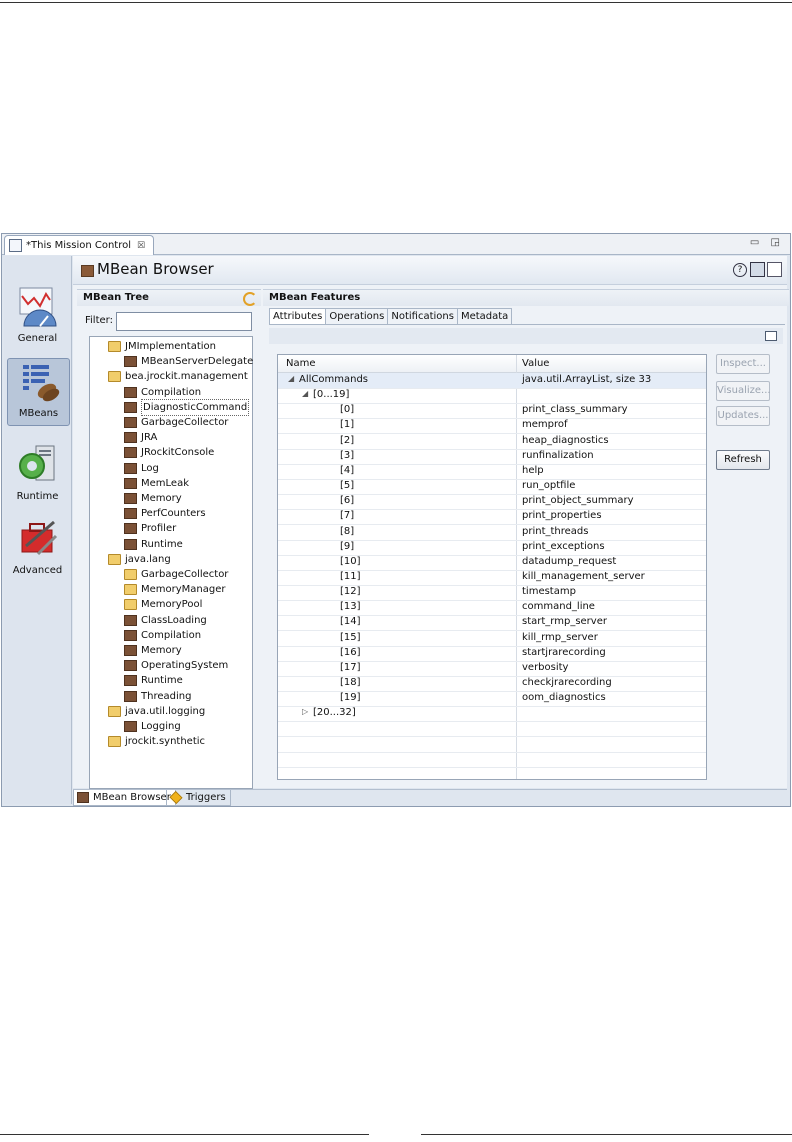  Describe the element at coordinates (184, 1134) in the screenshot. I see `page-bottom-rule-left` at that location.